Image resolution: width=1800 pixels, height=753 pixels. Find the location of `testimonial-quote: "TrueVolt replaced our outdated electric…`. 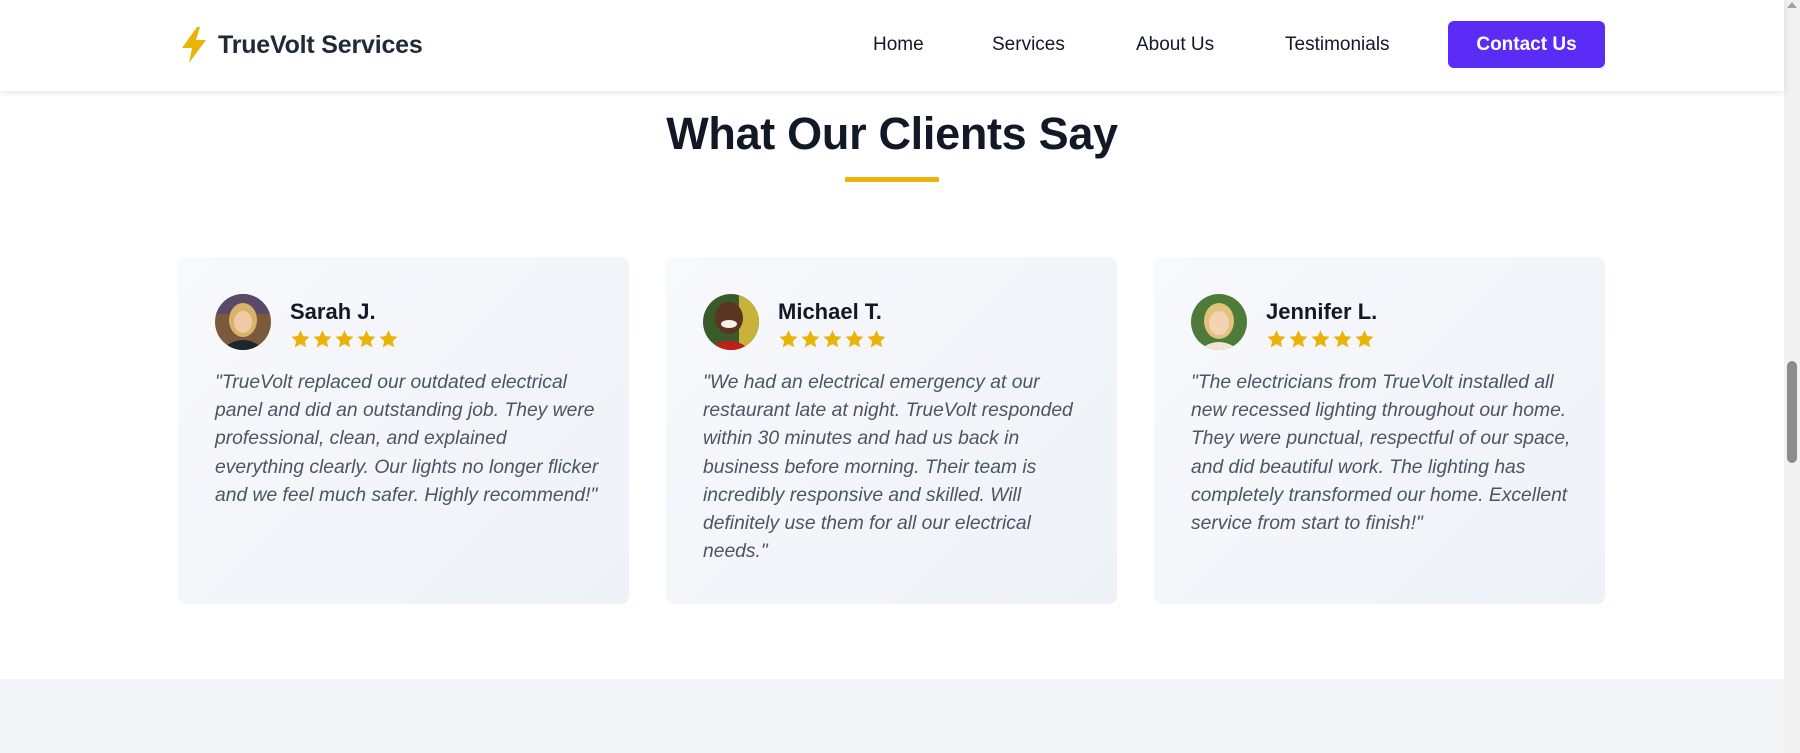

testimonial-quote: "TrueVolt replaced our outdated electric… is located at coordinates (407, 439).